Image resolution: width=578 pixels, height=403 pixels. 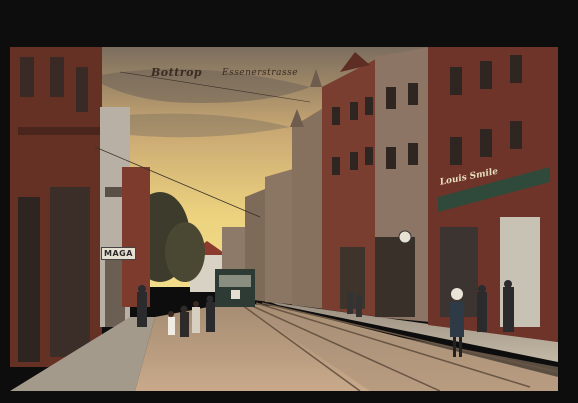 What do you see at coordinates (136, 237) in the screenshot?
I see `left-building` at bounding box center [136, 237].